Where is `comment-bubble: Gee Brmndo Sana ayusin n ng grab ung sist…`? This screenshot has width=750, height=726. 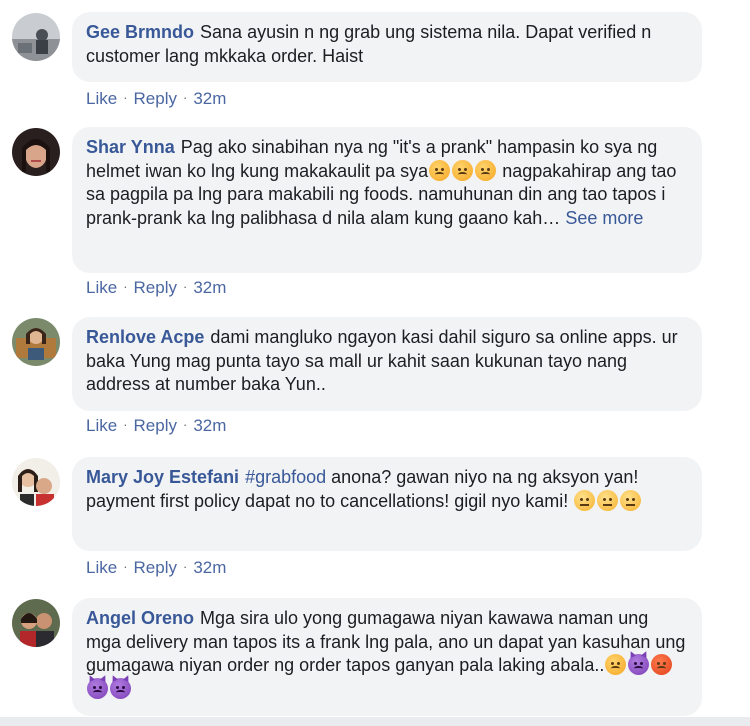 comment-bubble: Gee Brmndo Sana ayusin n ng grab ung sist… is located at coordinates (387, 47).